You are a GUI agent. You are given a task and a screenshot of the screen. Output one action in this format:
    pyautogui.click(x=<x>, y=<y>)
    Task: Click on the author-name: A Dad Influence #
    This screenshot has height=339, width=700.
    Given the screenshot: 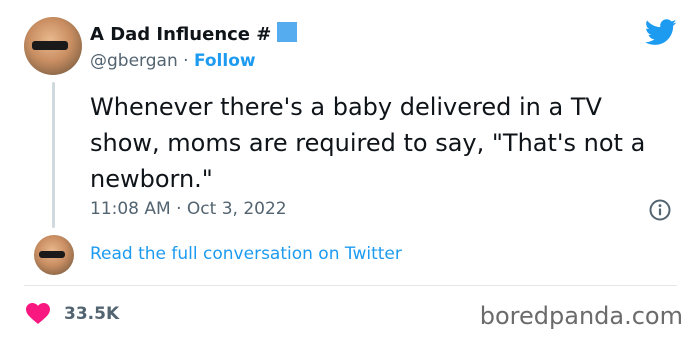 What is the action you would take?
    pyautogui.click(x=194, y=33)
    